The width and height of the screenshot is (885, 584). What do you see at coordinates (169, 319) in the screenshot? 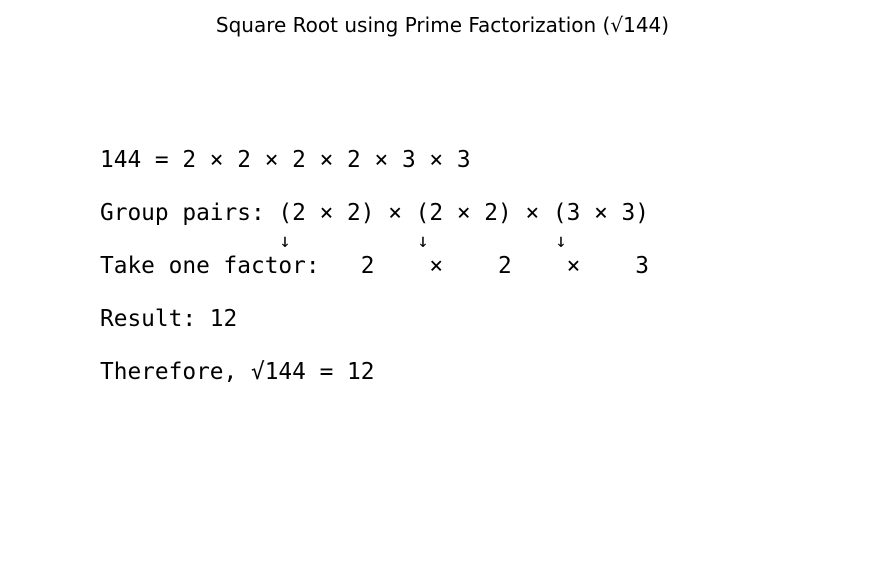
I see `result-line: Result: 12` at bounding box center [169, 319].